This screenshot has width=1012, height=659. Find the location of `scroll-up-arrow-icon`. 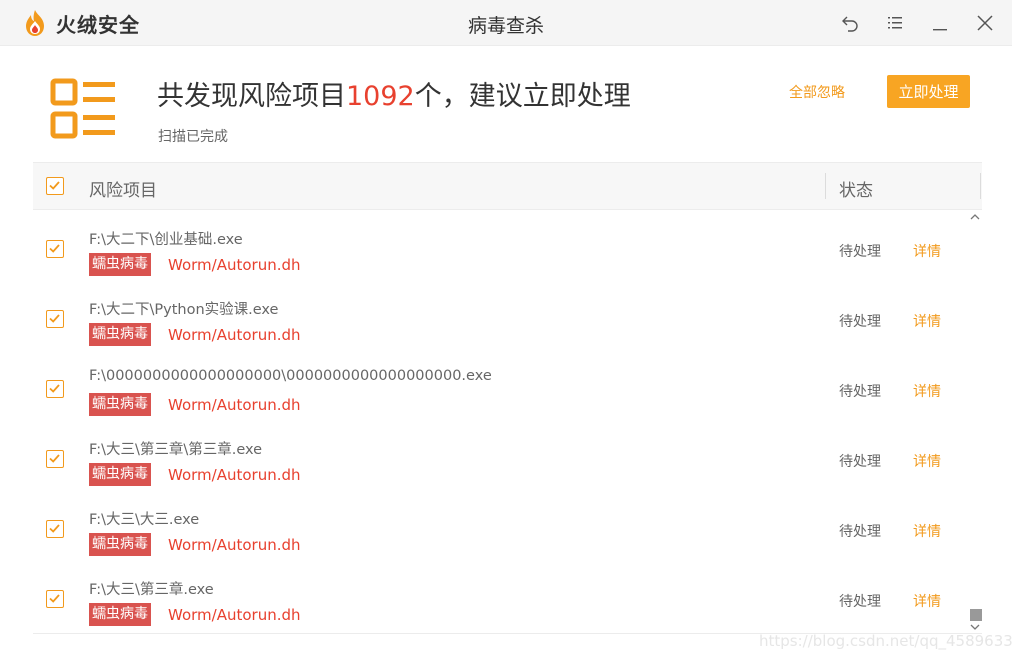

scroll-up-arrow-icon is located at coordinates (975, 217).